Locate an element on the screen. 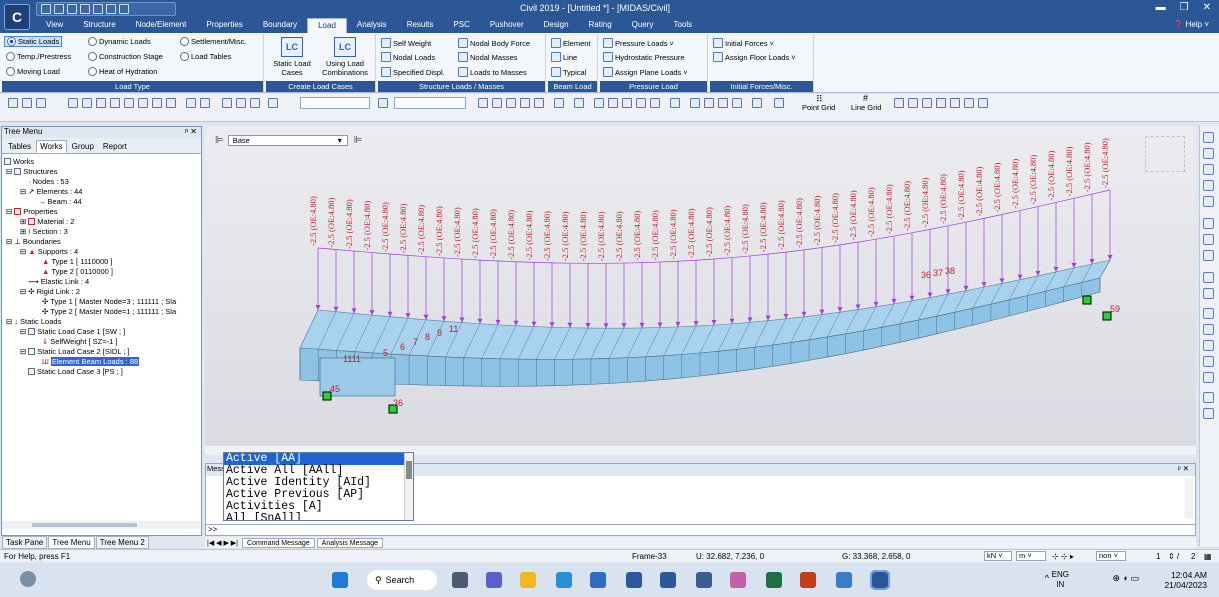 The width and height of the screenshot is (1219, 597). tab-results: Results is located at coordinates (420, 25).